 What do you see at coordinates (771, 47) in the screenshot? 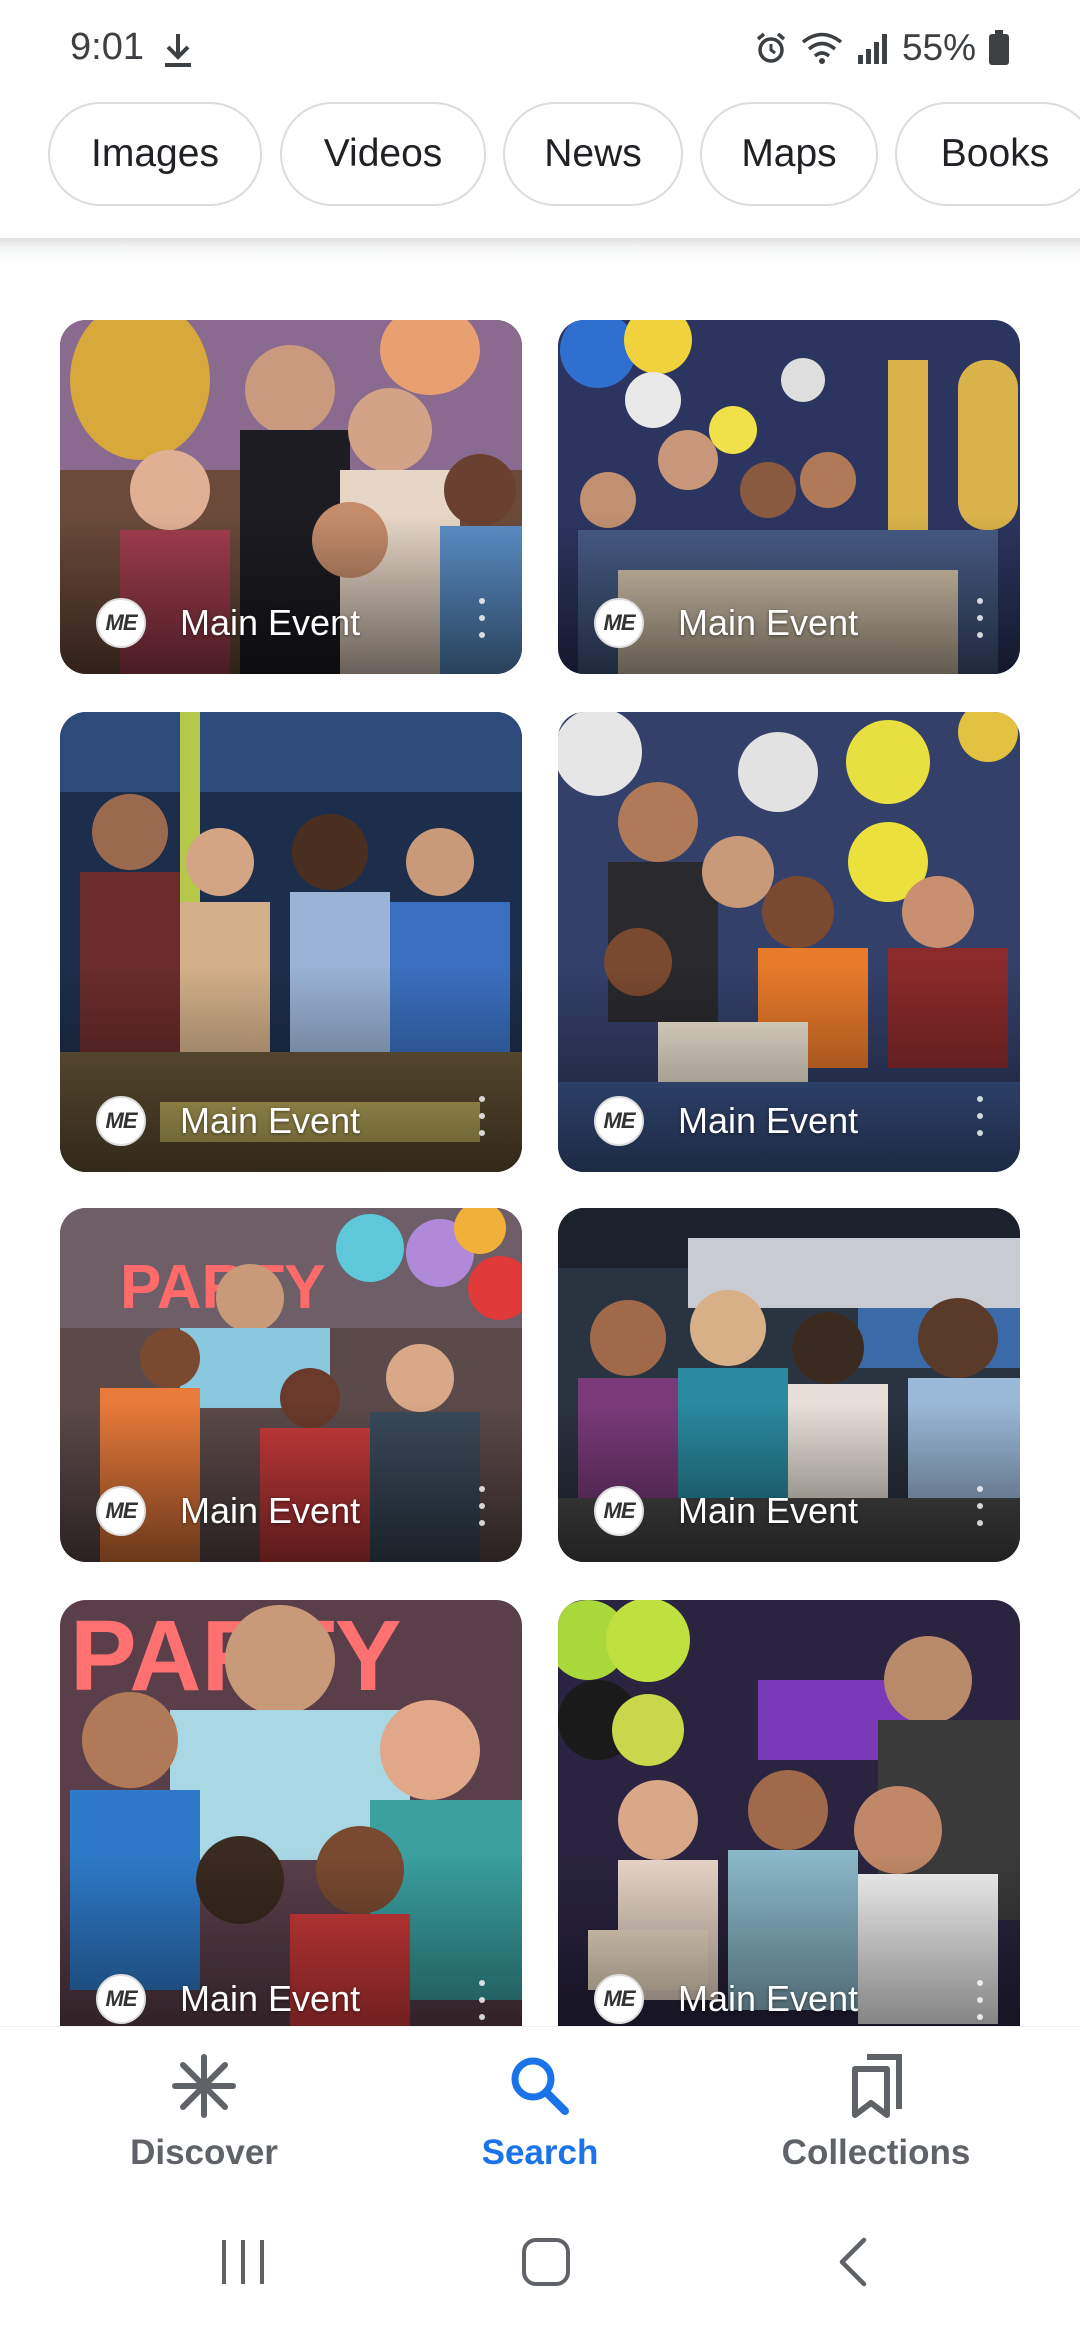
I see `alarm-icon` at bounding box center [771, 47].